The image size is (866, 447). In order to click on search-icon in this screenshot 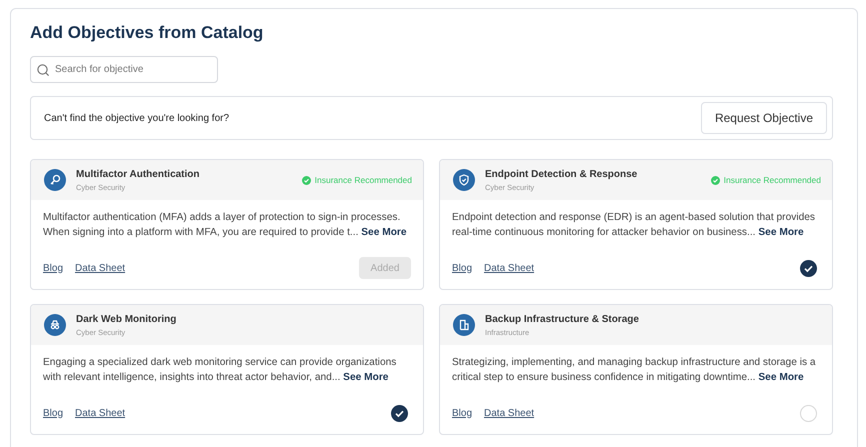, I will do `click(43, 70)`.